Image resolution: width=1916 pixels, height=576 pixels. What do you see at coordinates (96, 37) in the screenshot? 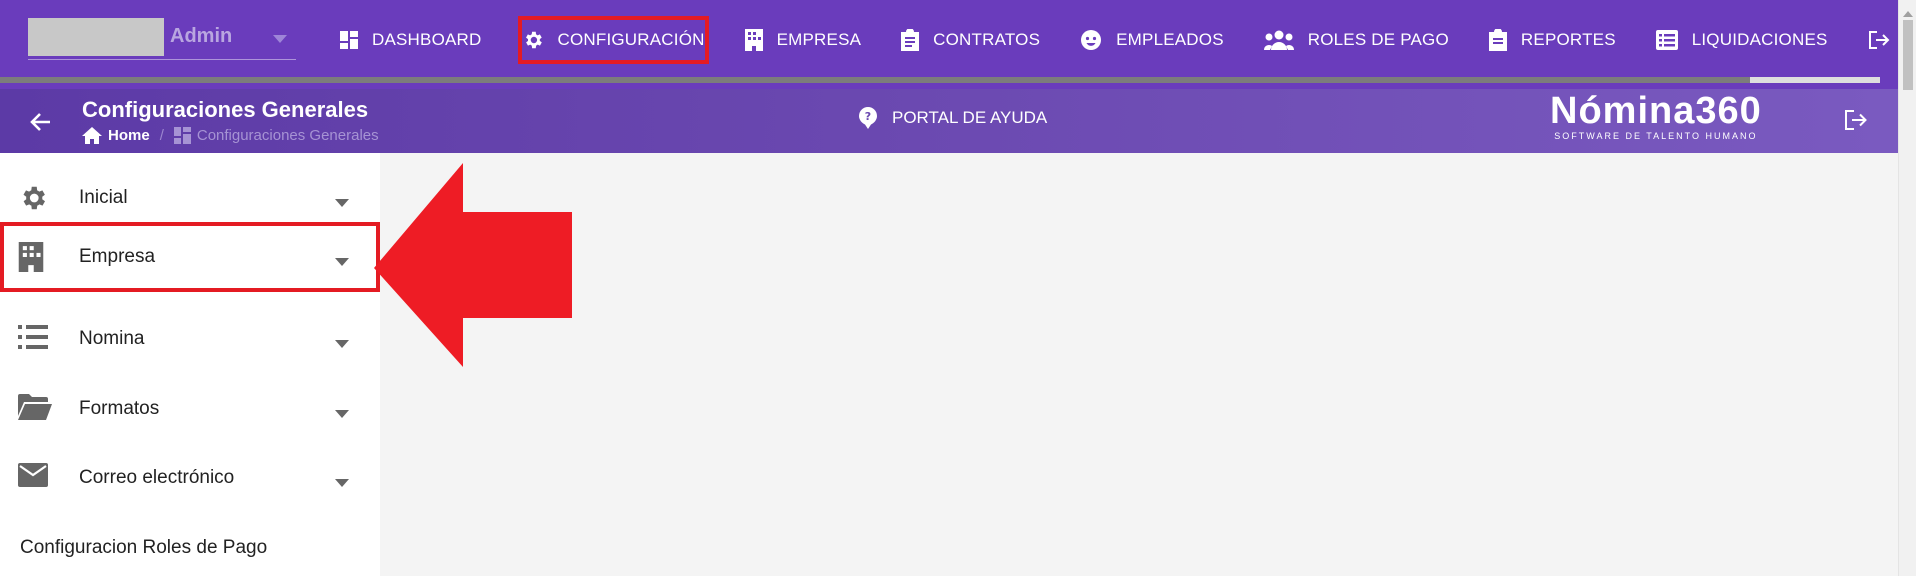
I see `avatar` at bounding box center [96, 37].